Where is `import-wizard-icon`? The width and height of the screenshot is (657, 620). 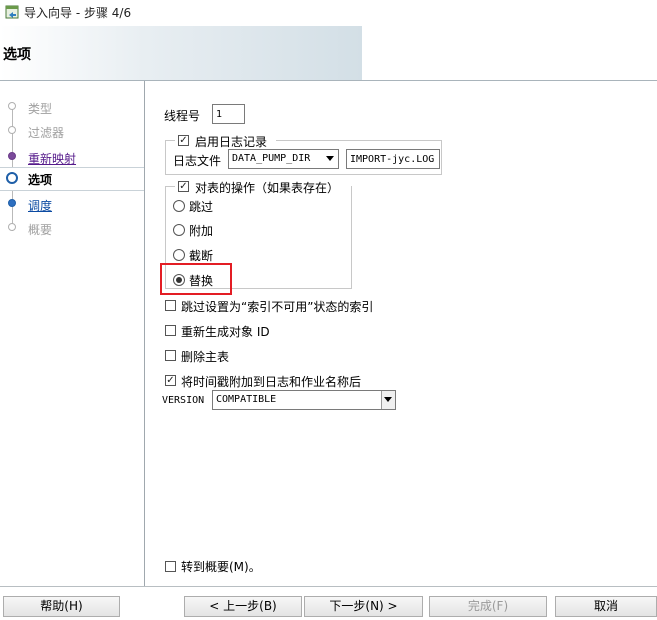
import-wizard-icon is located at coordinates (12, 12).